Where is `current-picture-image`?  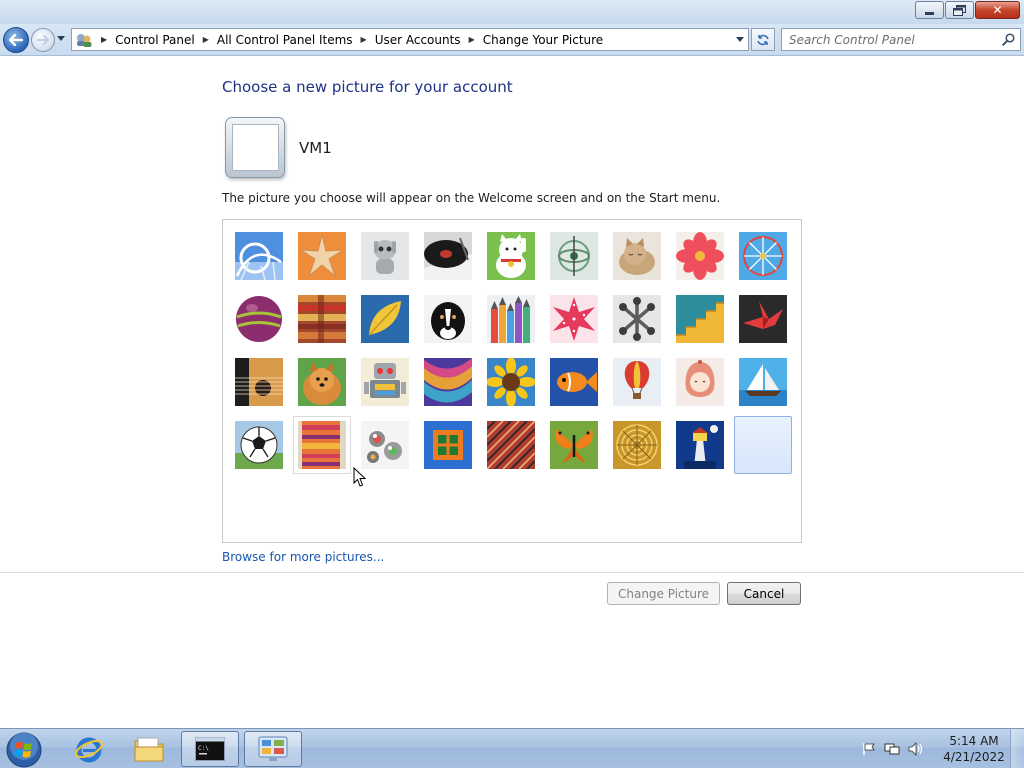 current-picture-image is located at coordinates (255, 147).